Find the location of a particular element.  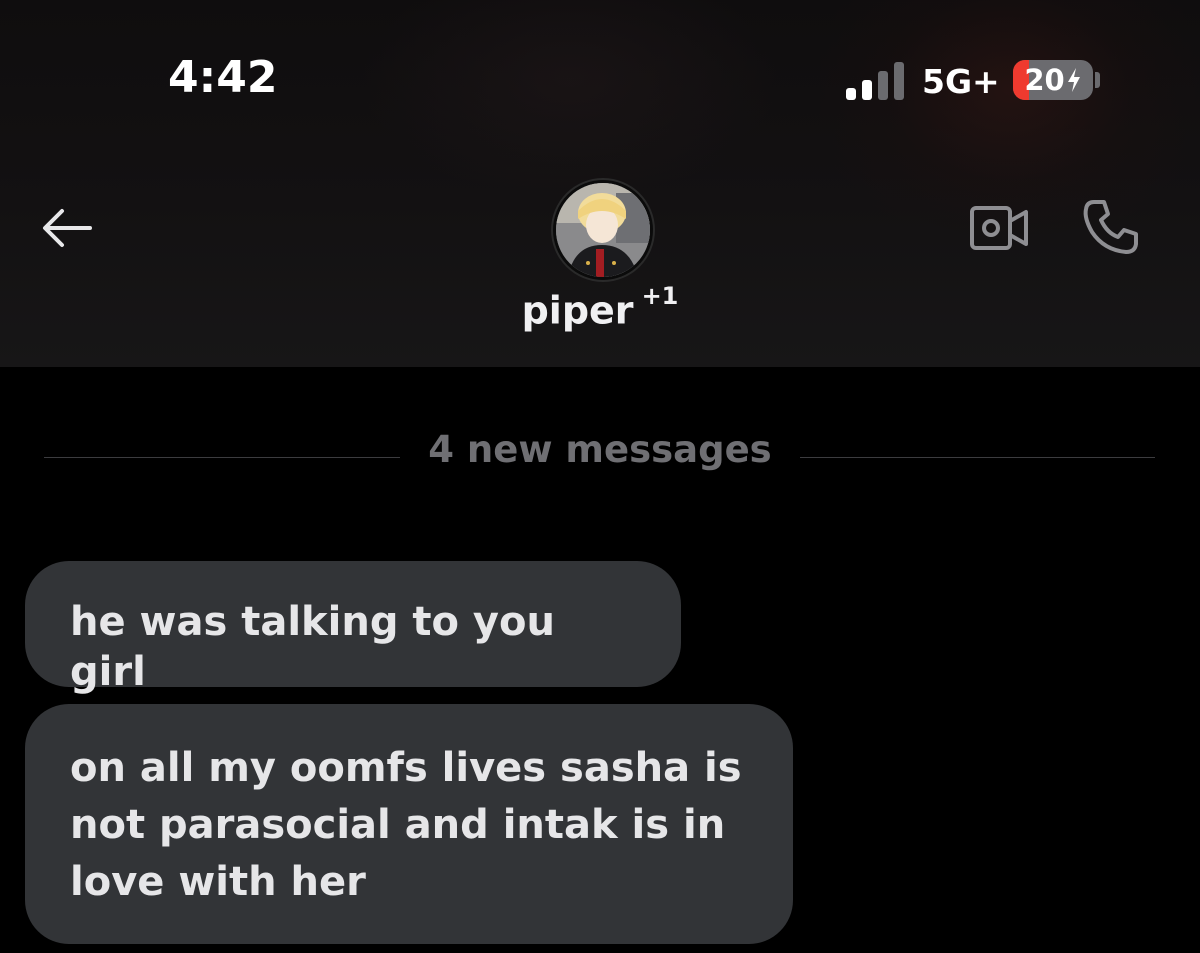

battery-icon: 20 is located at coordinates (1053, 80).